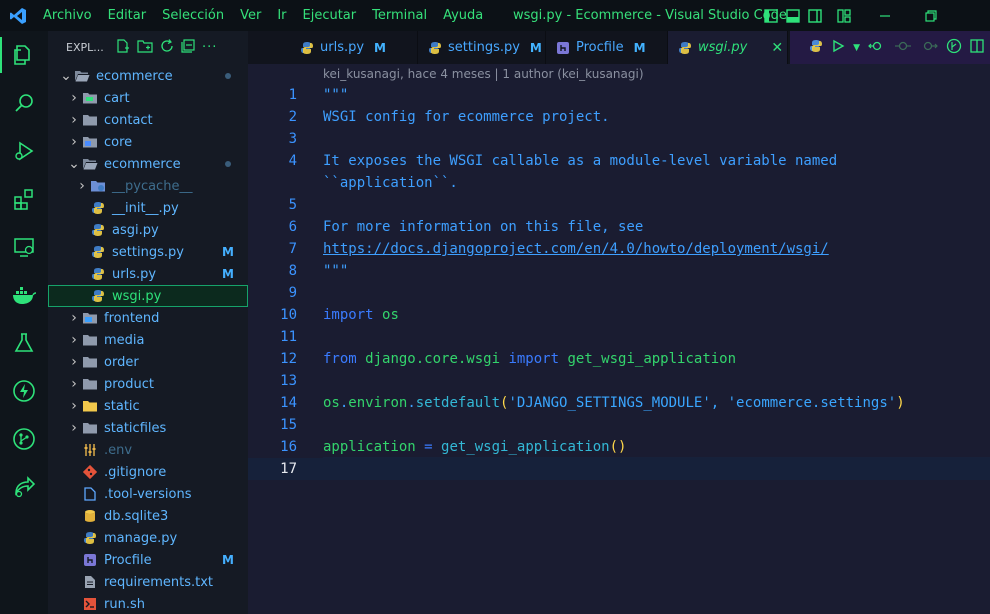 This screenshot has height=614, width=990. What do you see at coordinates (148, 142) in the screenshot?
I see `tree-item: › core` at bounding box center [148, 142].